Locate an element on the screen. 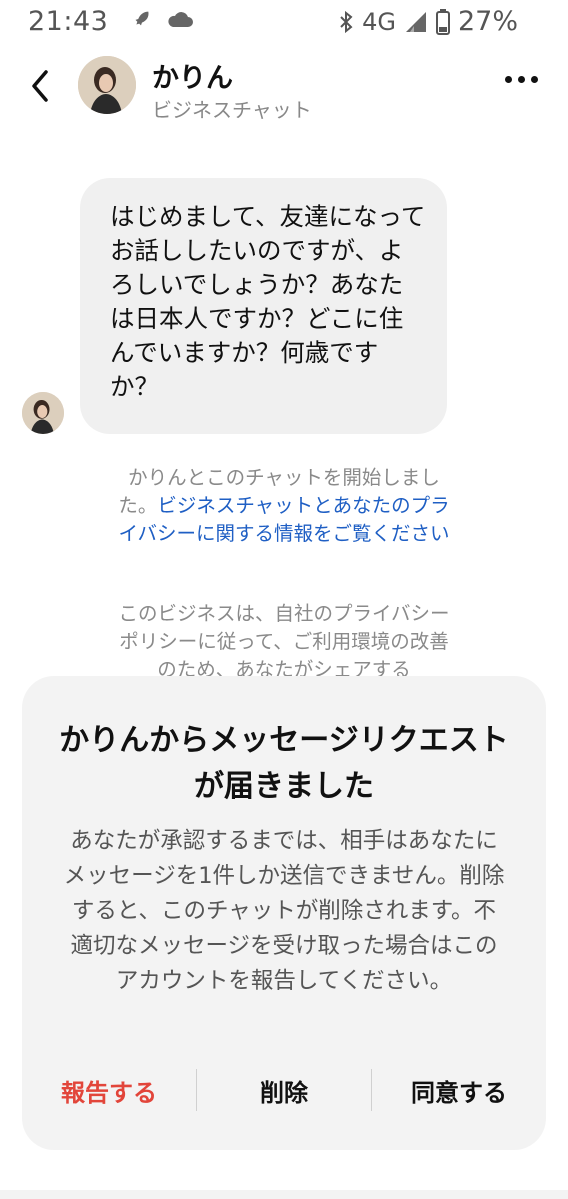  bluetooth-icon is located at coordinates (346, 21).